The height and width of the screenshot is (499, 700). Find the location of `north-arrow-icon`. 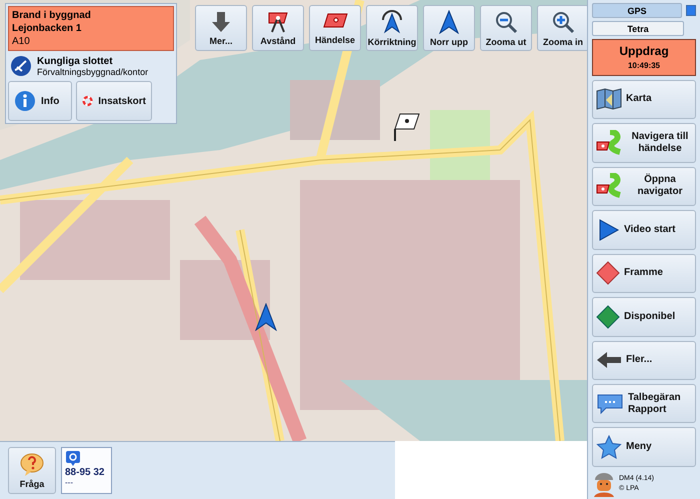

north-arrow-icon is located at coordinates (449, 22).